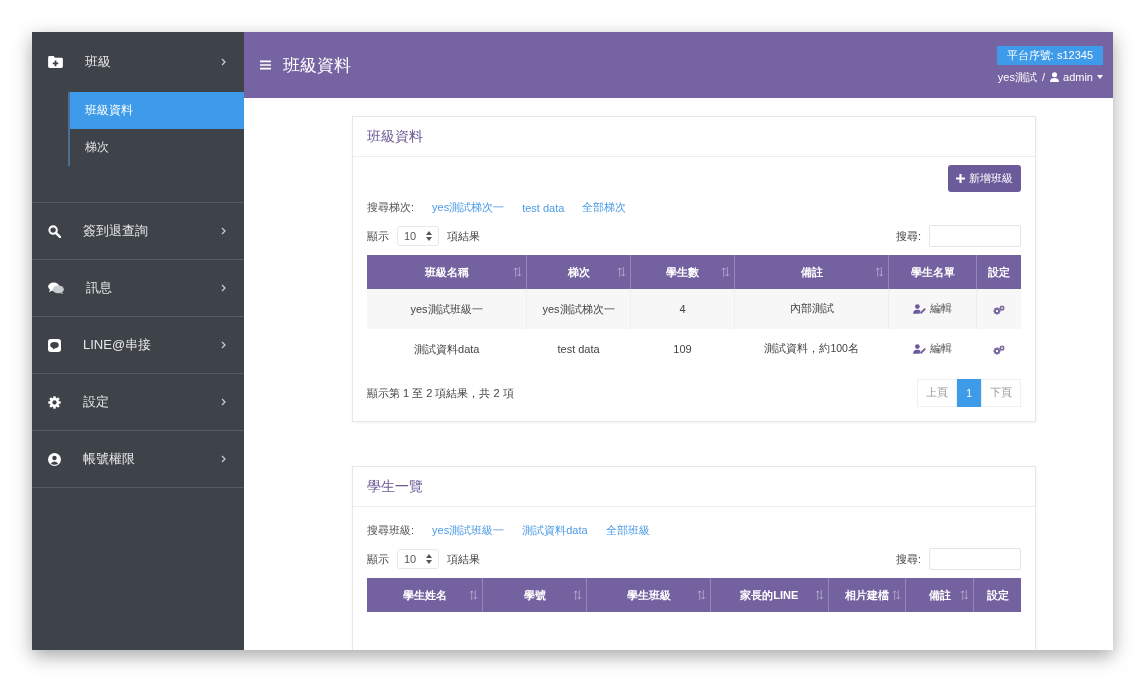 The width and height of the screenshot is (1135, 684). What do you see at coordinates (648, 595) in the screenshot?
I see `column-header: 學生班級` at bounding box center [648, 595].